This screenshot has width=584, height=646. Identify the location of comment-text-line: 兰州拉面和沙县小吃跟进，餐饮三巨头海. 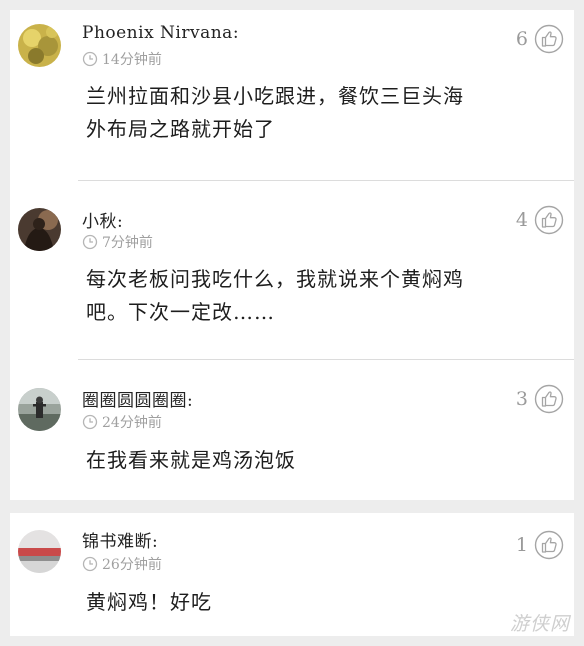
(275, 96).